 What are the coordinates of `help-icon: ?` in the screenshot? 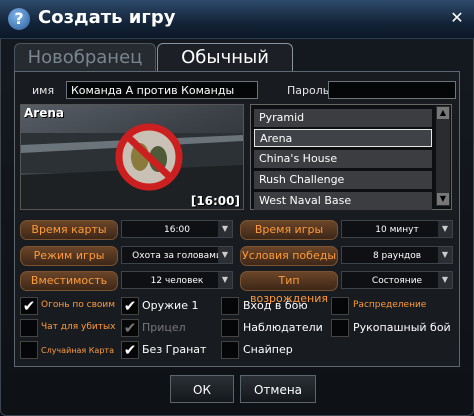 It's located at (19, 19).